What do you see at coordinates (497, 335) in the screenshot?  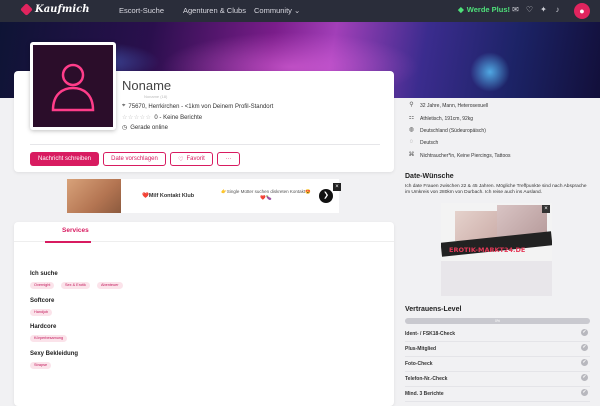 I see `trust-check-item: Ident- / FSK18-Check ✓` at bounding box center [497, 335].